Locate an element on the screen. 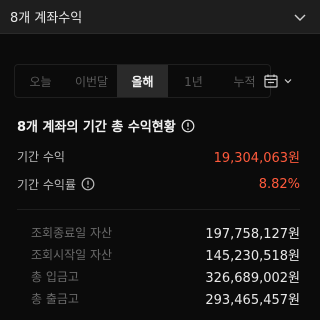 Image resolution: width=320 pixels, height=320 pixels. period-tabs: 오늘 이번달 올해 1년 누적 is located at coordinates (142, 81).